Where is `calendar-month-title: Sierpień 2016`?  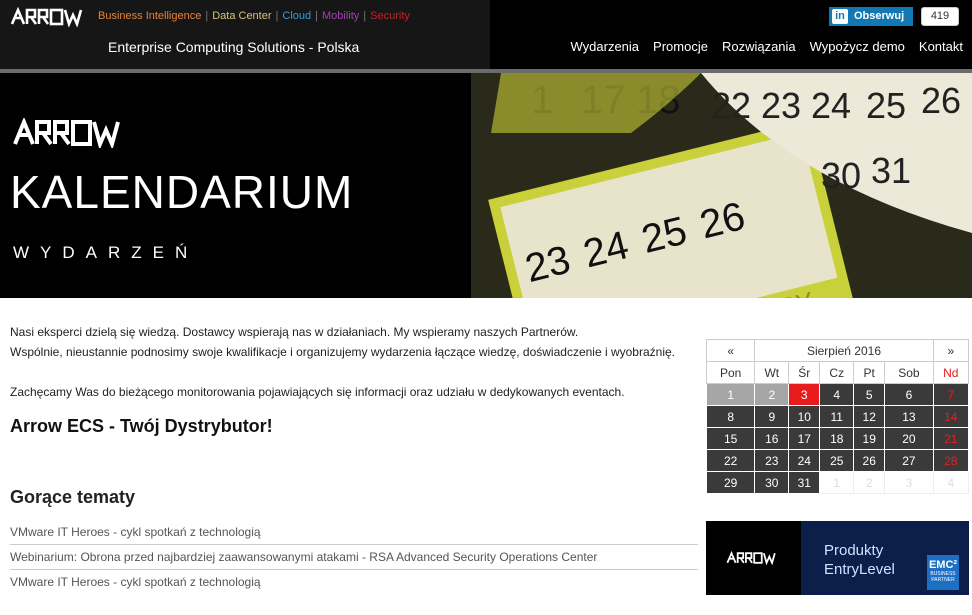 calendar-month-title: Sierpień 2016 is located at coordinates (844, 350).